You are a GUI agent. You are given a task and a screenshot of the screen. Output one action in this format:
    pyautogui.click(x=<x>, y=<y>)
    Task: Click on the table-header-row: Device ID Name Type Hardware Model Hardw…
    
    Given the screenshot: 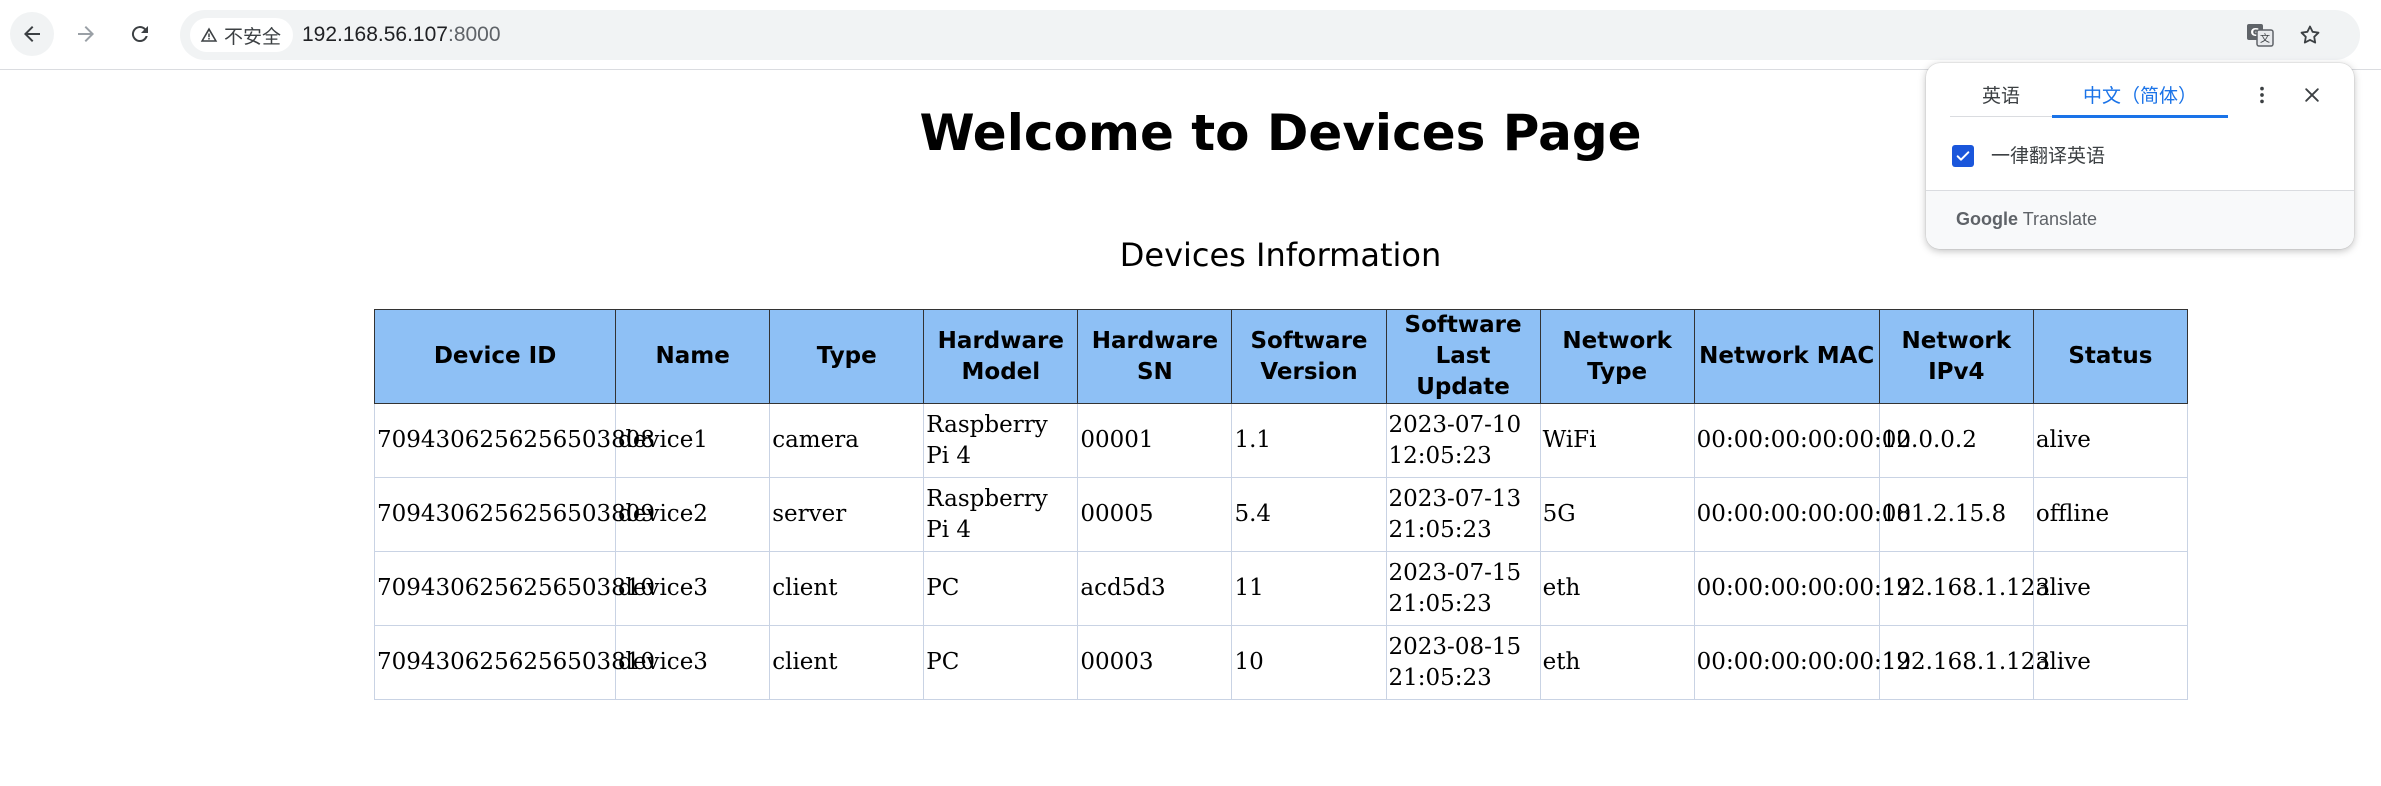 What is the action you would take?
    pyautogui.click(x=1281, y=356)
    